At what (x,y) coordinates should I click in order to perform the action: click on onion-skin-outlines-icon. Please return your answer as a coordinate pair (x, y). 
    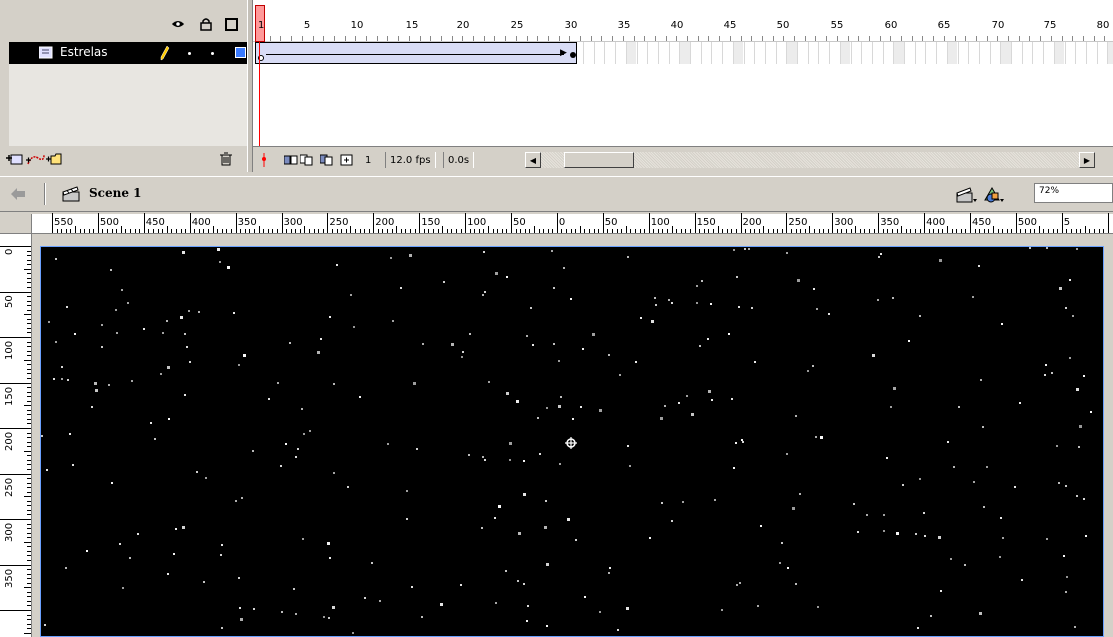
    Looking at the image, I should click on (327, 160).